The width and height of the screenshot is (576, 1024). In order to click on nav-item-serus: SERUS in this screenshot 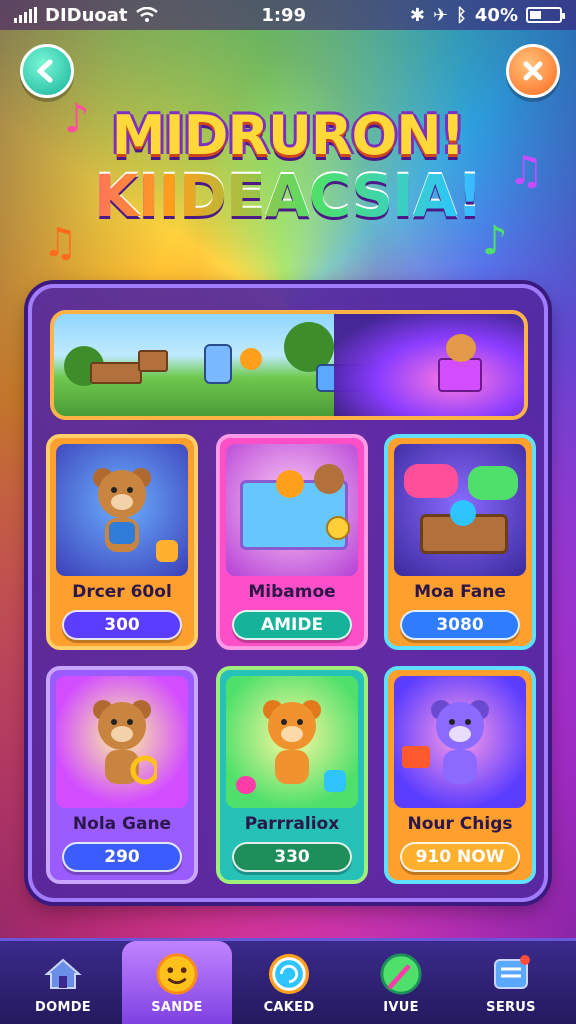, I will do `click(511, 982)`.